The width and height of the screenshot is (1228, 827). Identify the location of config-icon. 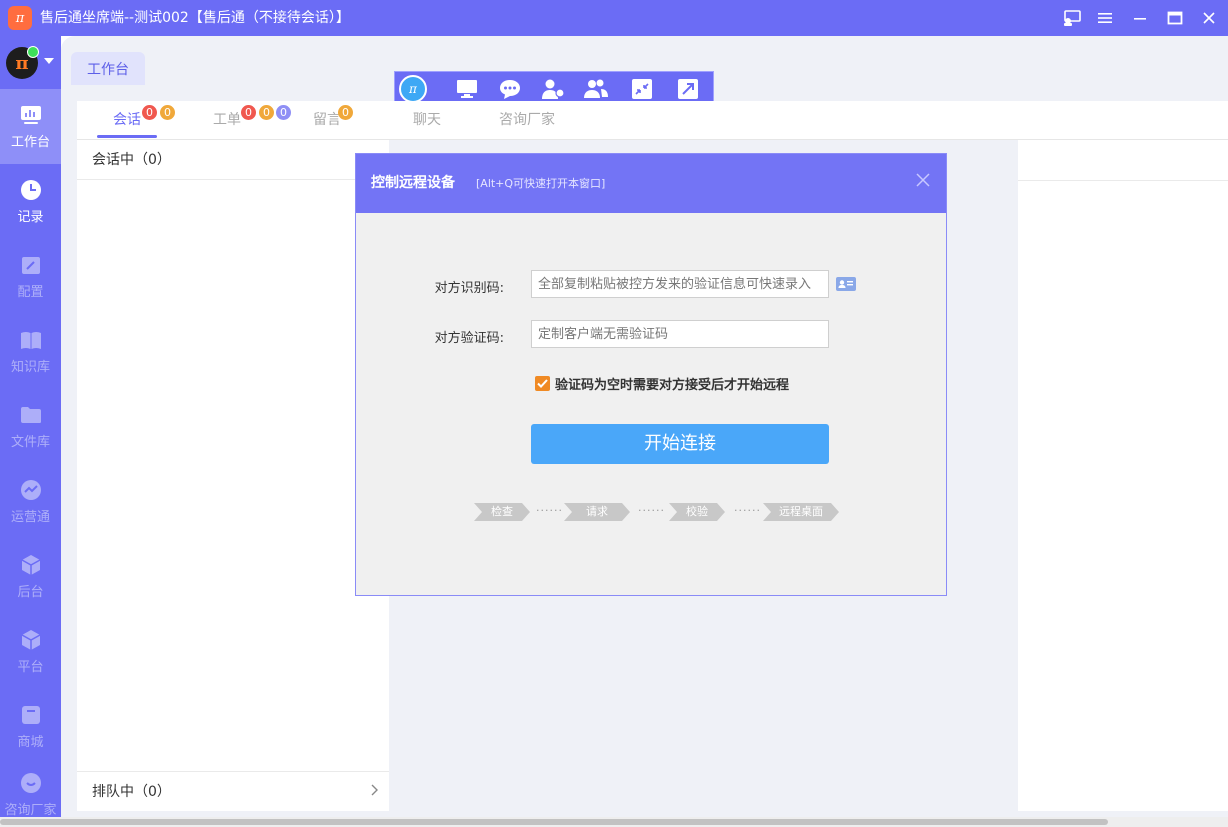
(30, 265).